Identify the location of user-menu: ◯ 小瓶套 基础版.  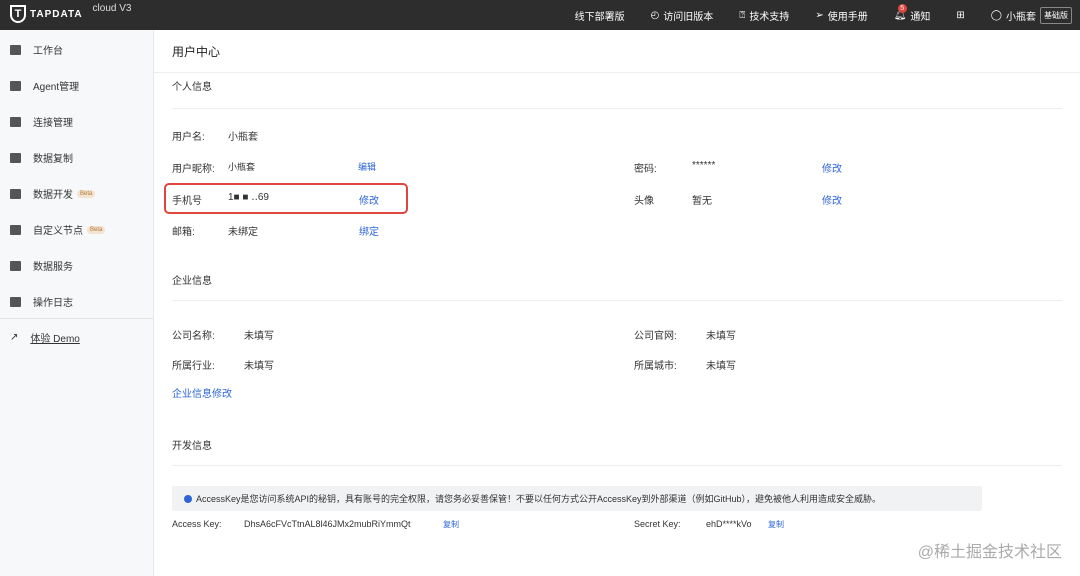
(1031, 15).